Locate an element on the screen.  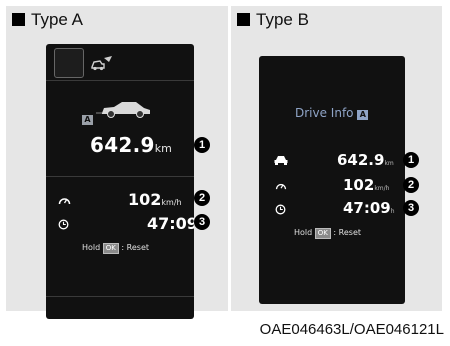
panel-a-heading: Type A is located at coordinates (47, 20).